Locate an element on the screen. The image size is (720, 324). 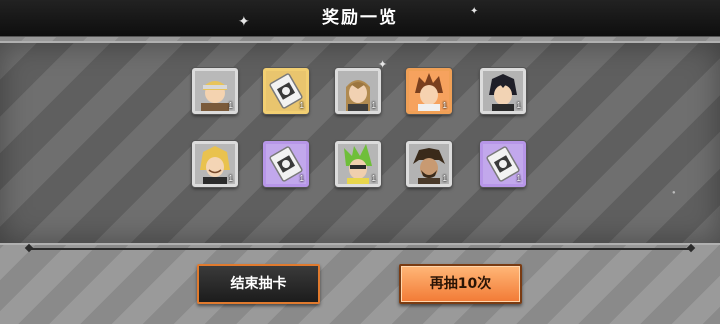
title-bar: 奖励一览 is located at coordinates (360, 18).